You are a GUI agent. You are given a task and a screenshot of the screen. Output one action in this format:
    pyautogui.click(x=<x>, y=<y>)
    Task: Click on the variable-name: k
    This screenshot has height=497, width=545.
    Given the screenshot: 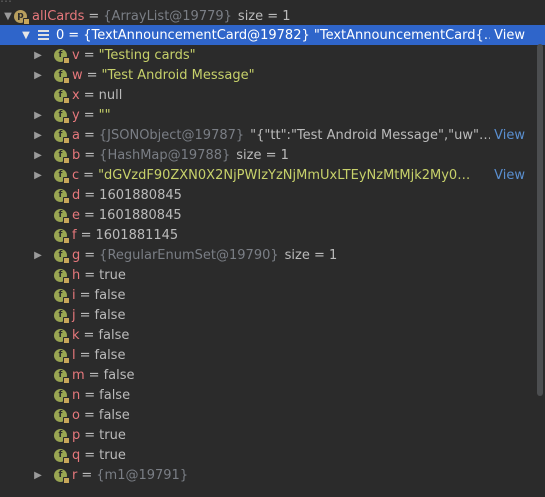 What is the action you would take?
    pyautogui.click(x=76, y=335)
    